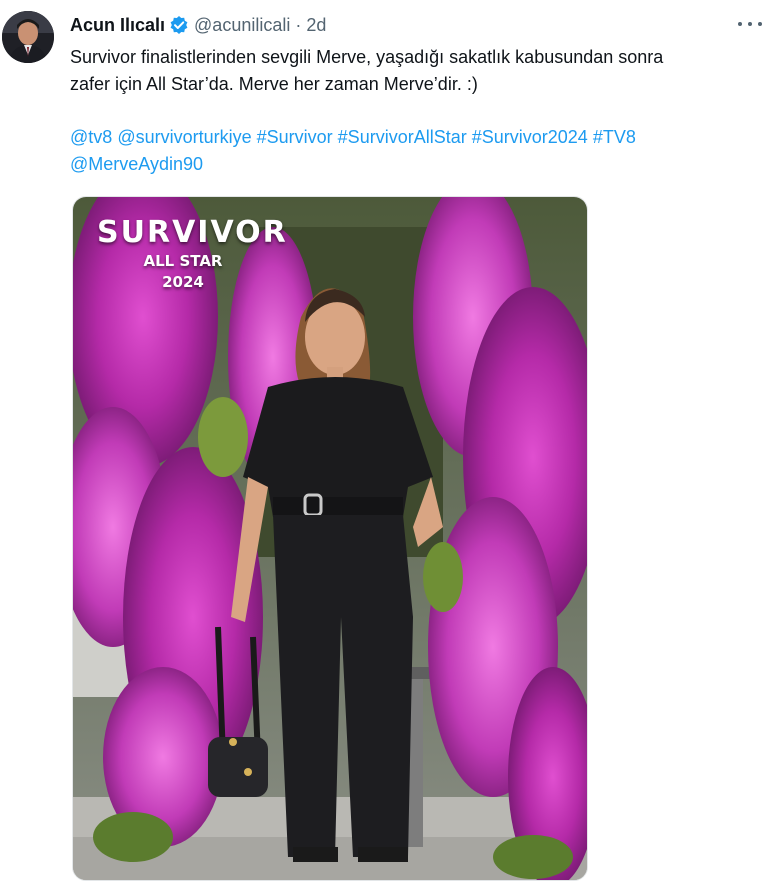 The width and height of the screenshot is (770, 881). I want to click on verified-badge-icon, so click(179, 25).